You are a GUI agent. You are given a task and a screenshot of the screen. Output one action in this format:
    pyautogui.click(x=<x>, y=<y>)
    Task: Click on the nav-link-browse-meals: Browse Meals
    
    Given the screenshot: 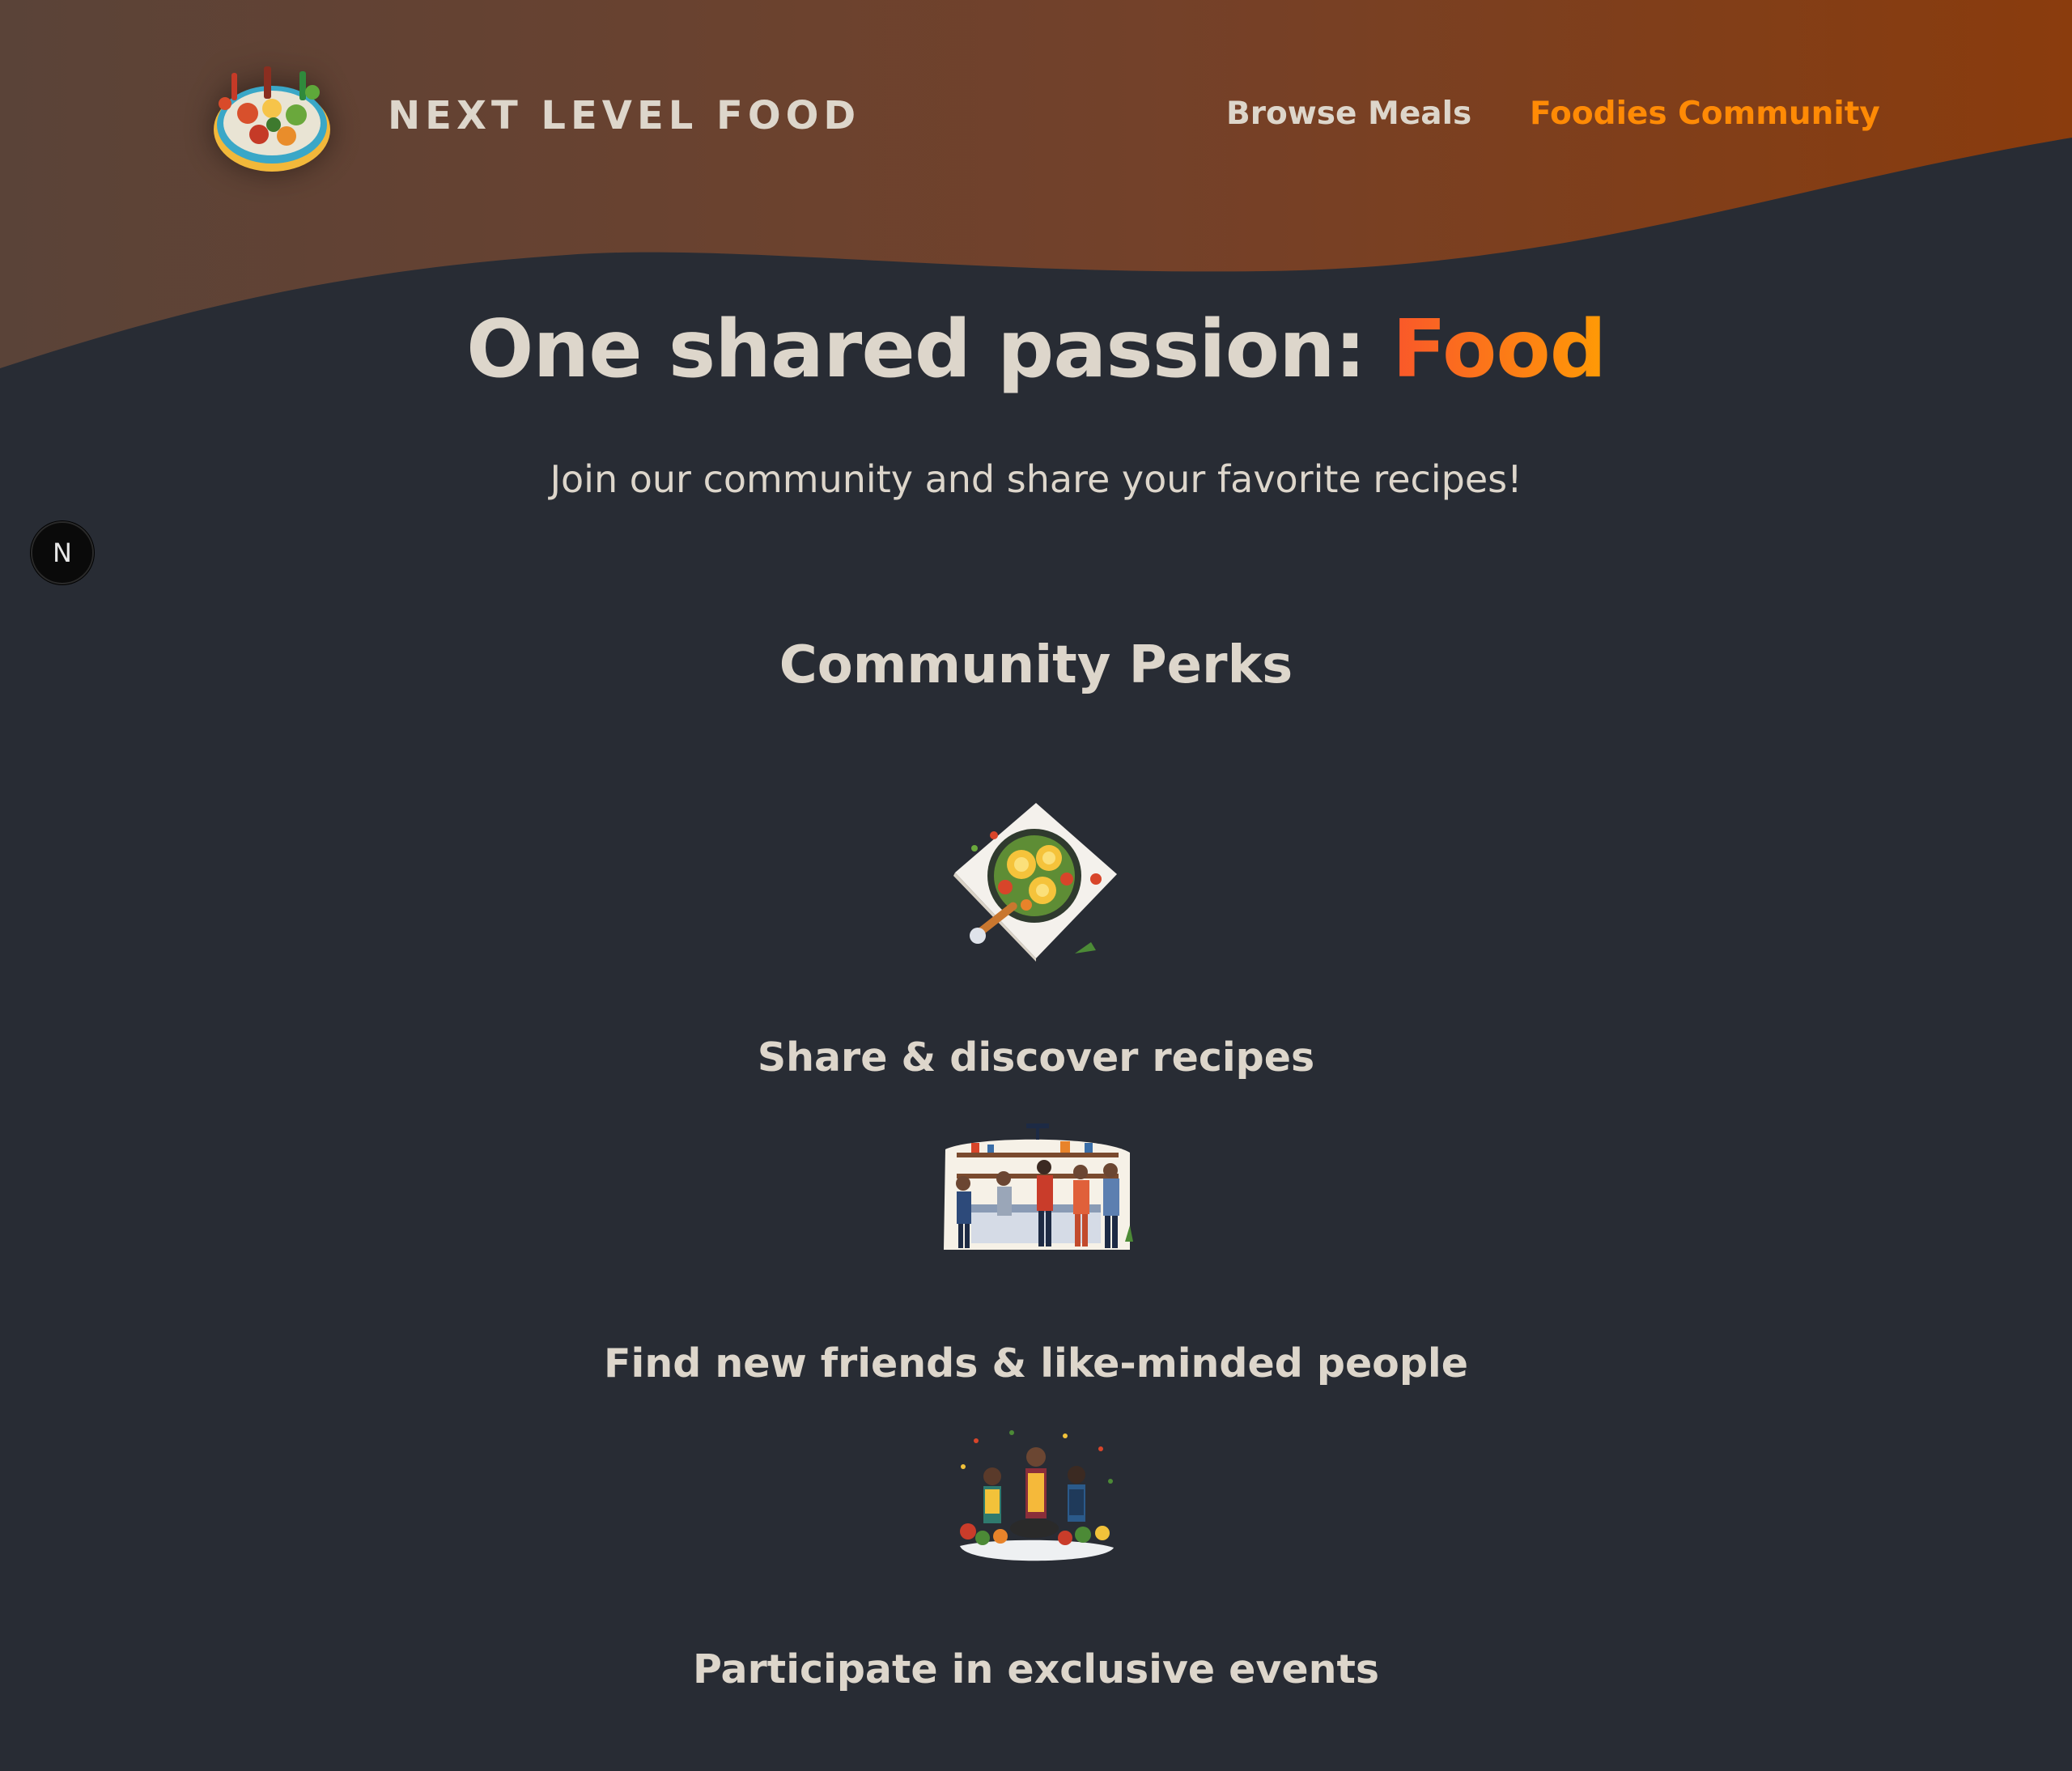 What is the action you would take?
    pyautogui.click(x=1348, y=114)
    